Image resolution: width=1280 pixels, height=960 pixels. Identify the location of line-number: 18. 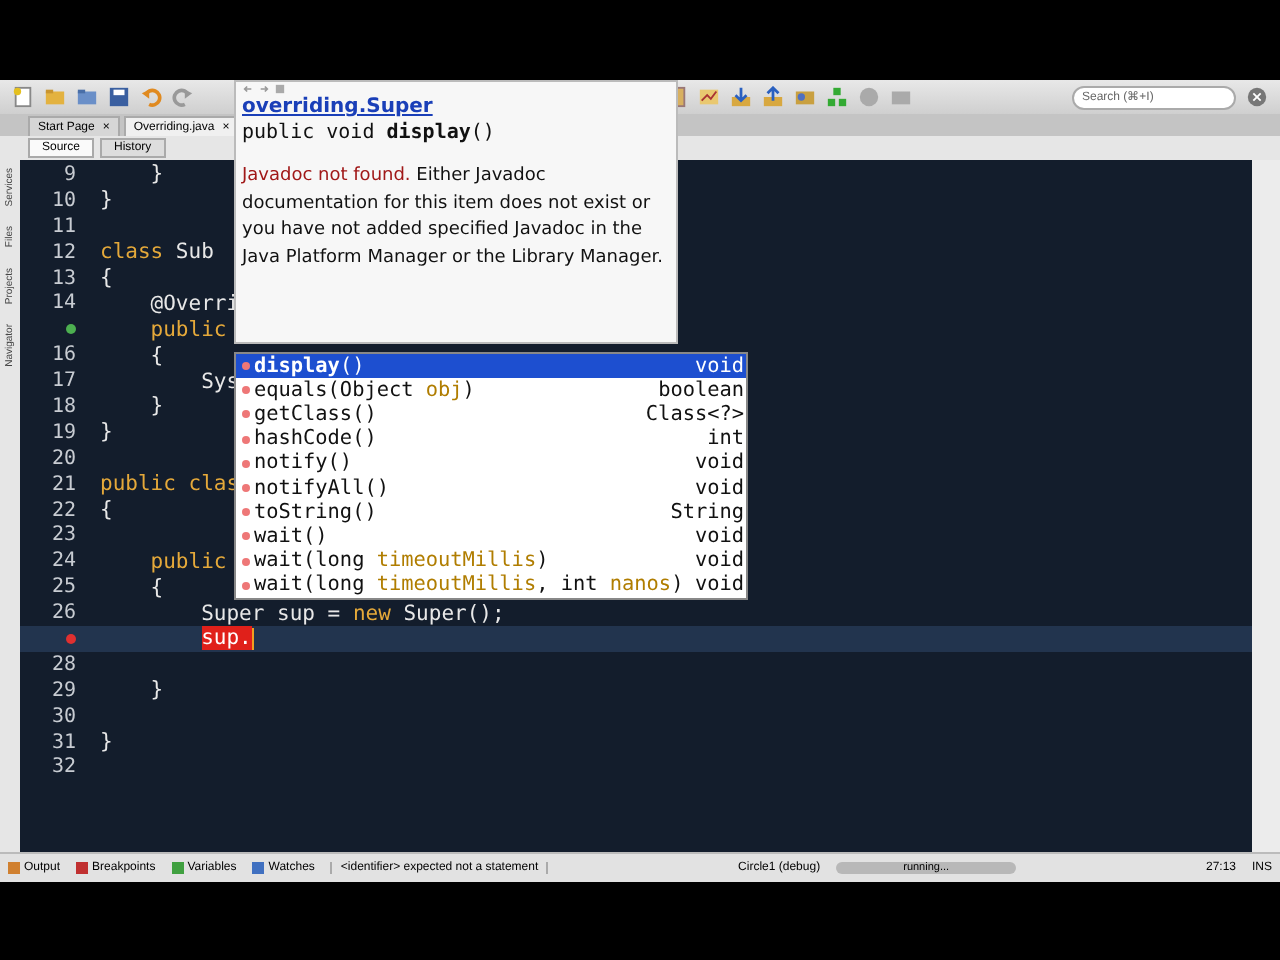
(63, 406).